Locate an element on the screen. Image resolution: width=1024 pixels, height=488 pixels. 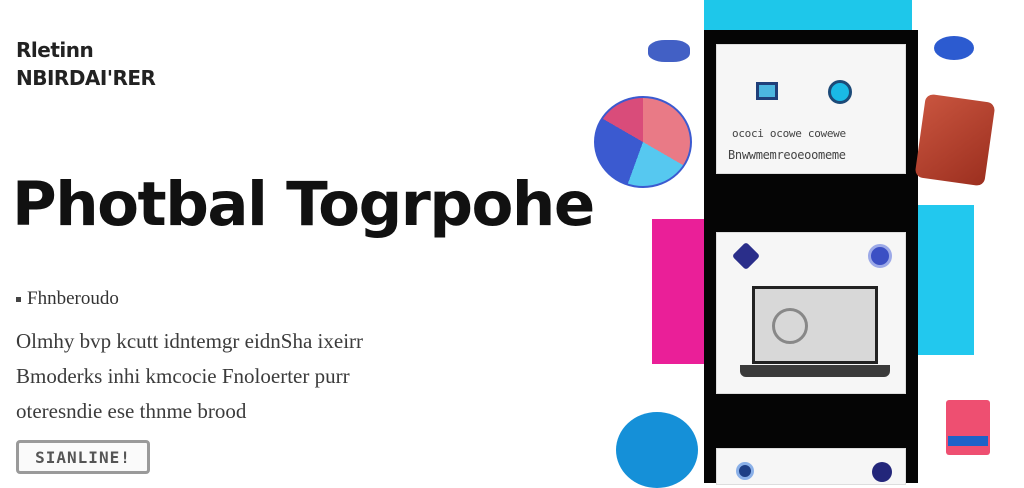
hero-headline: Photbal Togrpohe is located at coordinates (303, 204).